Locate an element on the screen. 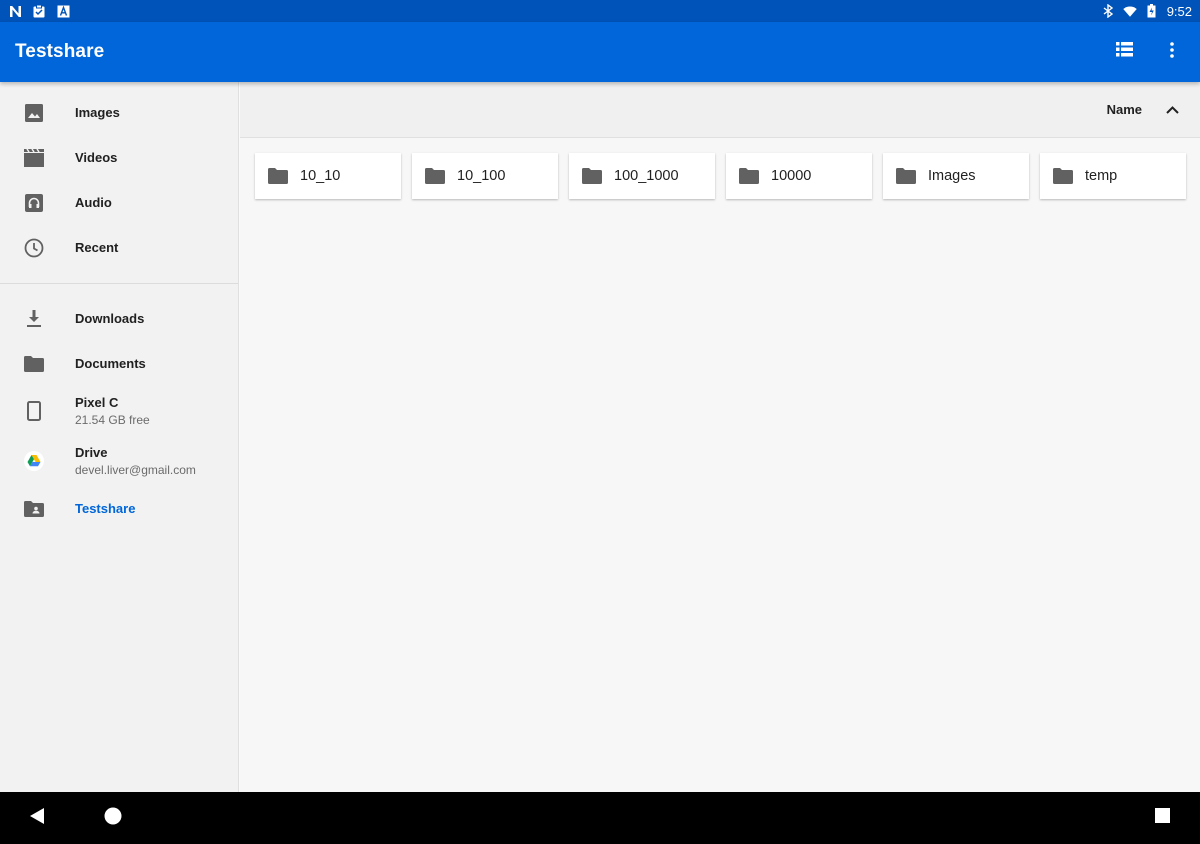 Image resolution: width=1200 pixels, height=844 pixels. overview-square-icon is located at coordinates (1162, 818).